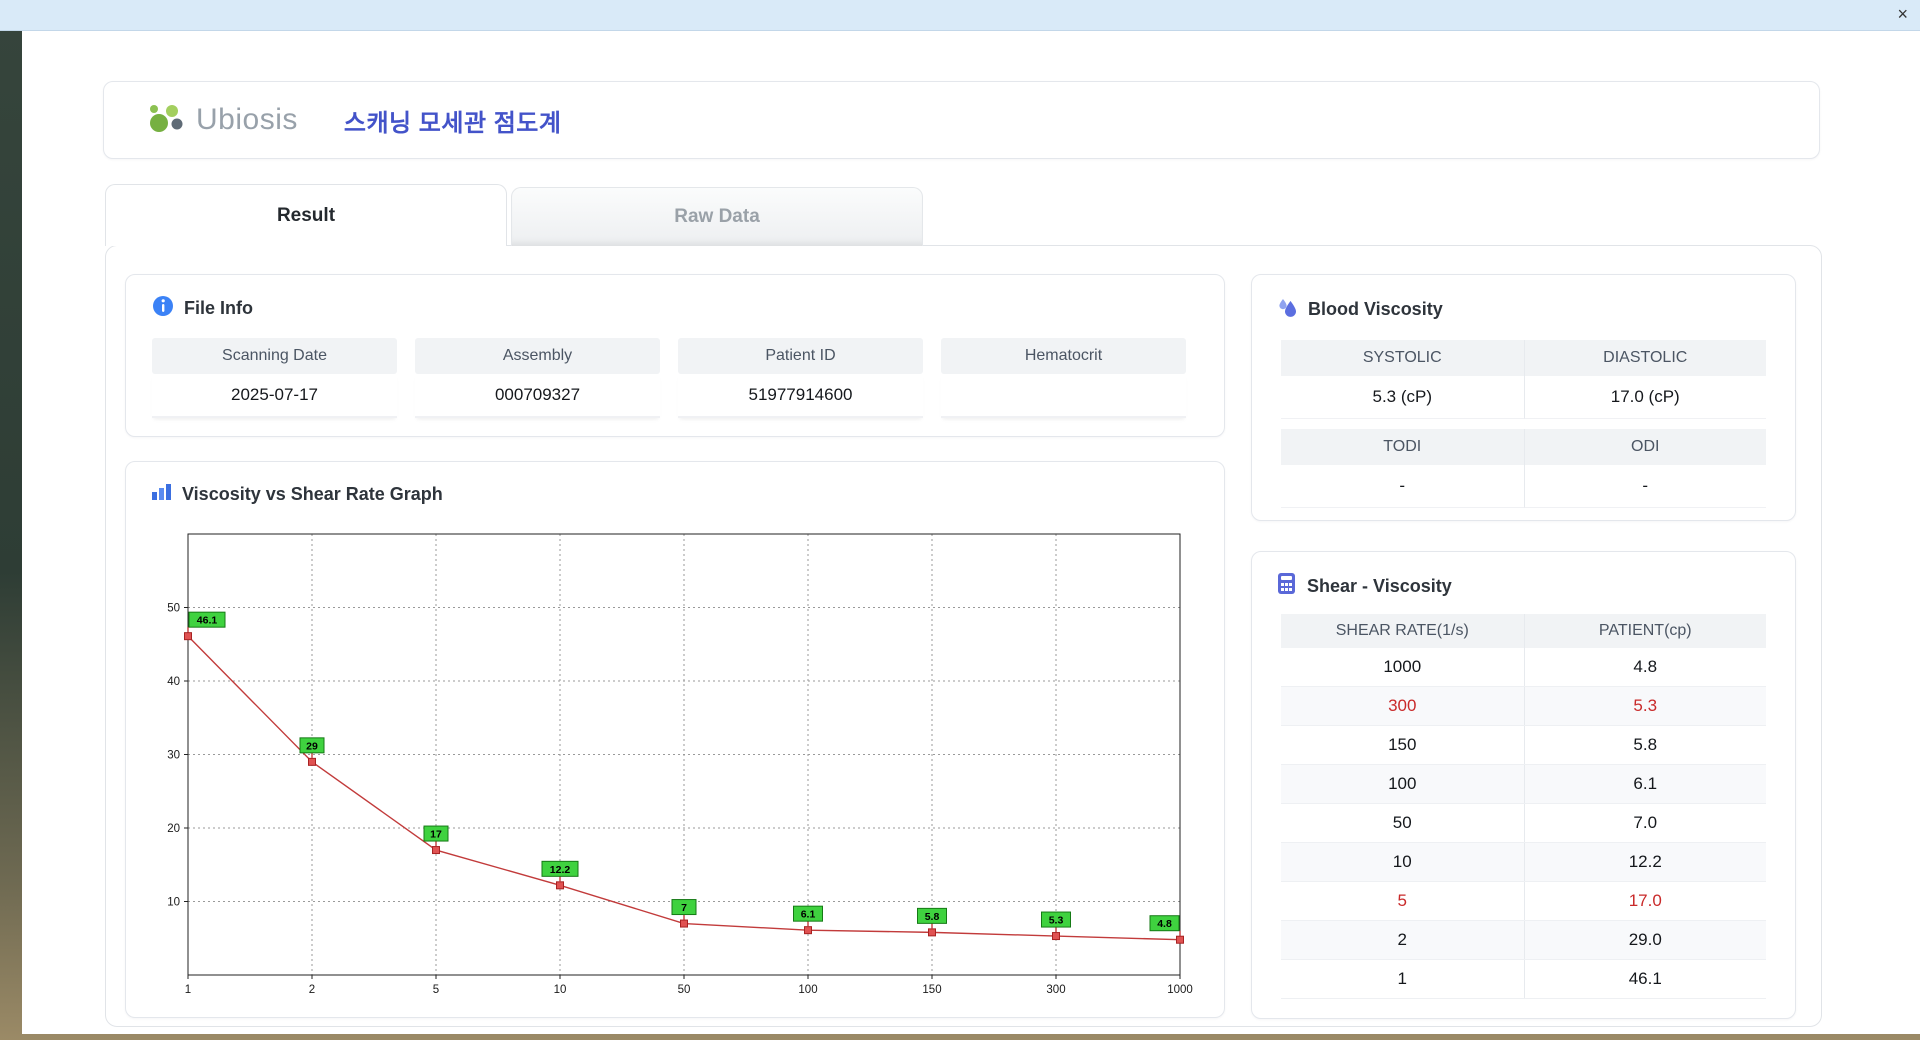 Image resolution: width=1920 pixels, height=1040 pixels. What do you see at coordinates (1402, 486) in the screenshot?
I see `todi-value: -` at bounding box center [1402, 486].